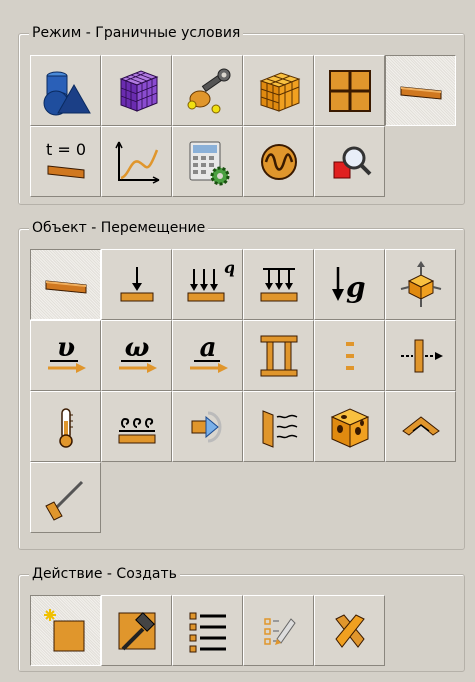 This screenshot has height=682, width=475. I want to click on inertia-icon, so click(420, 283).